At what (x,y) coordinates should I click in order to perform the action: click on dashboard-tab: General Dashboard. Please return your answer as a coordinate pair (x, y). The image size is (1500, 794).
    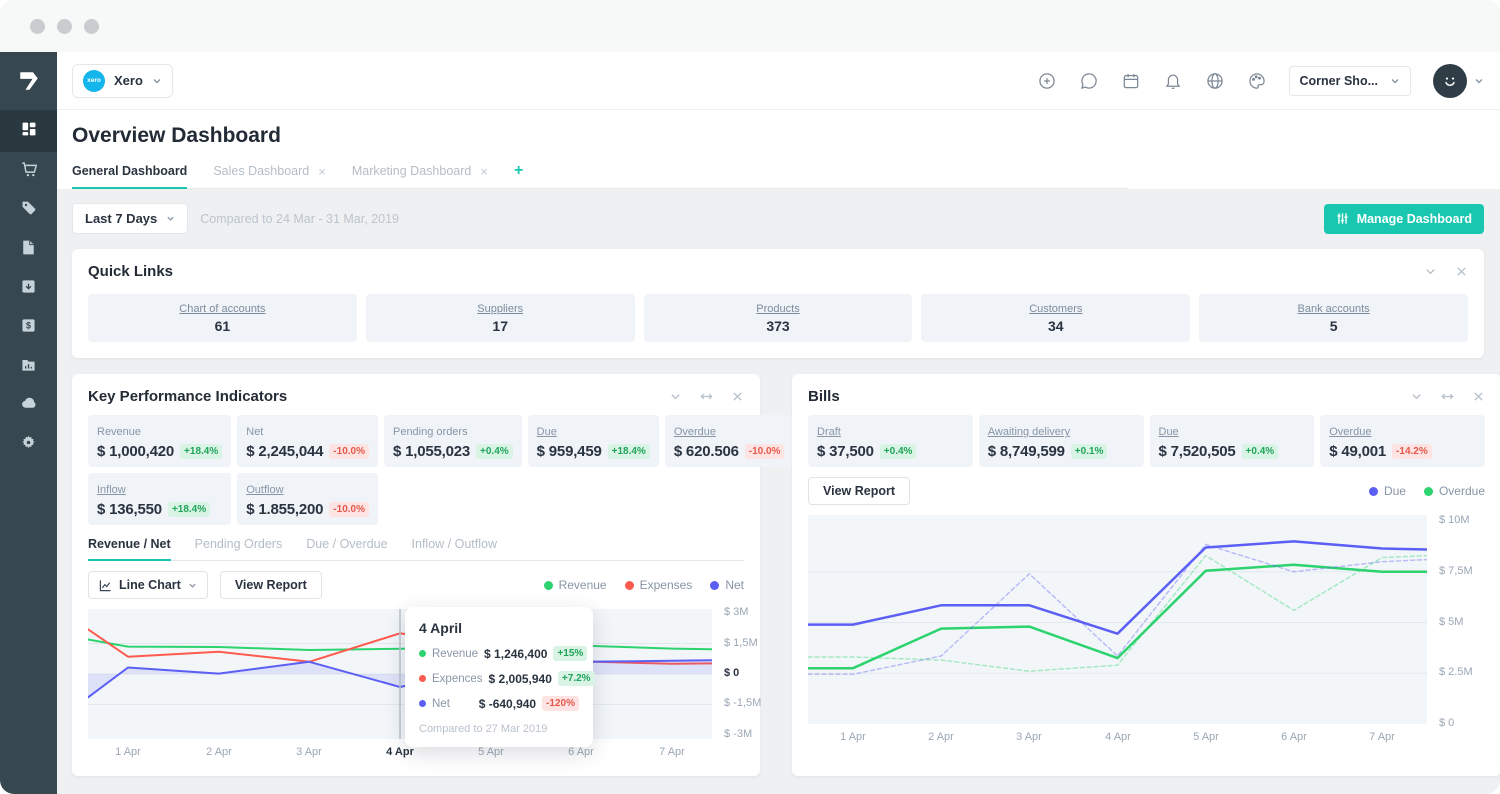
    Looking at the image, I should click on (130, 176).